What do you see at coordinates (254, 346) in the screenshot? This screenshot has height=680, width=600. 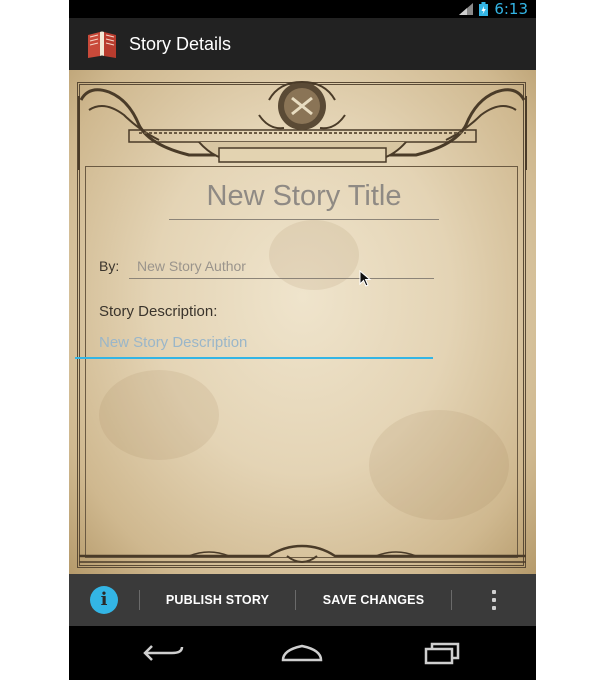 I see `story-description-input: New Story Description` at bounding box center [254, 346].